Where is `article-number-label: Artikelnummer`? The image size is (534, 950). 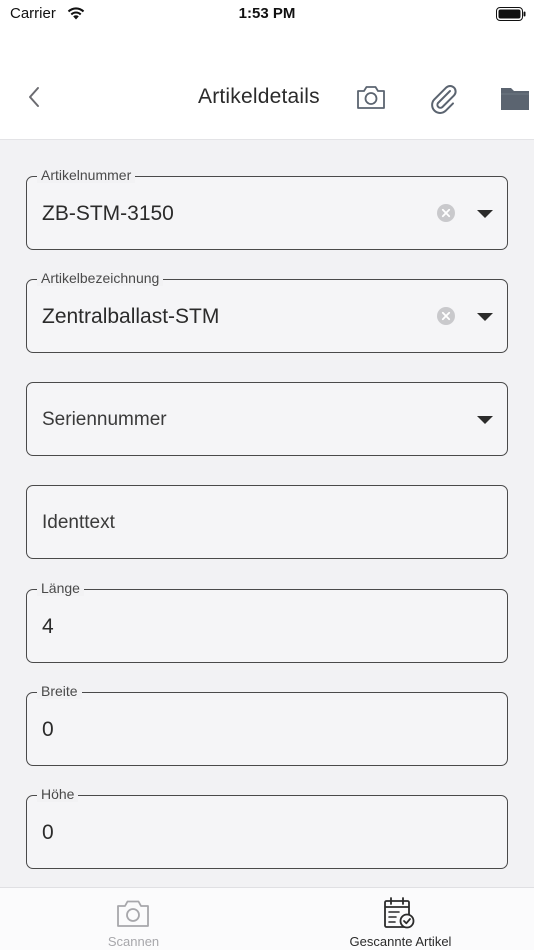 article-number-label: Artikelnummer is located at coordinates (86, 175).